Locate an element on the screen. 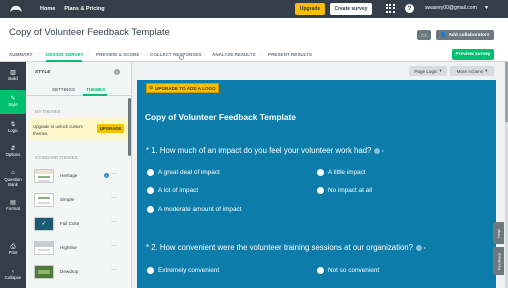 This screenshot has height=288, width=508. rail-question-bank: ⌂ Question Bank is located at coordinates (13, 179).